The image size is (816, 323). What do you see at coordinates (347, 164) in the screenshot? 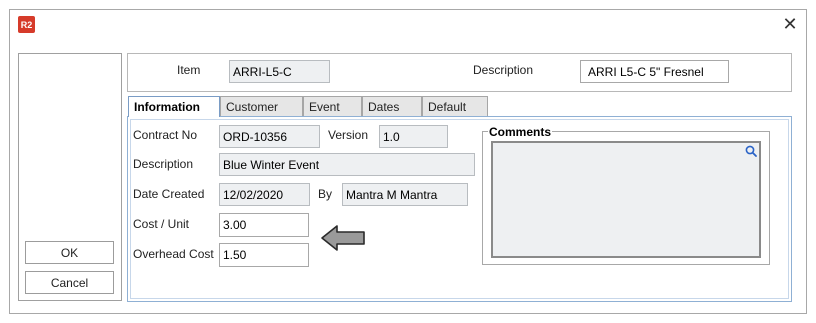
I see `description-field: Blue Winter Event` at bounding box center [347, 164].